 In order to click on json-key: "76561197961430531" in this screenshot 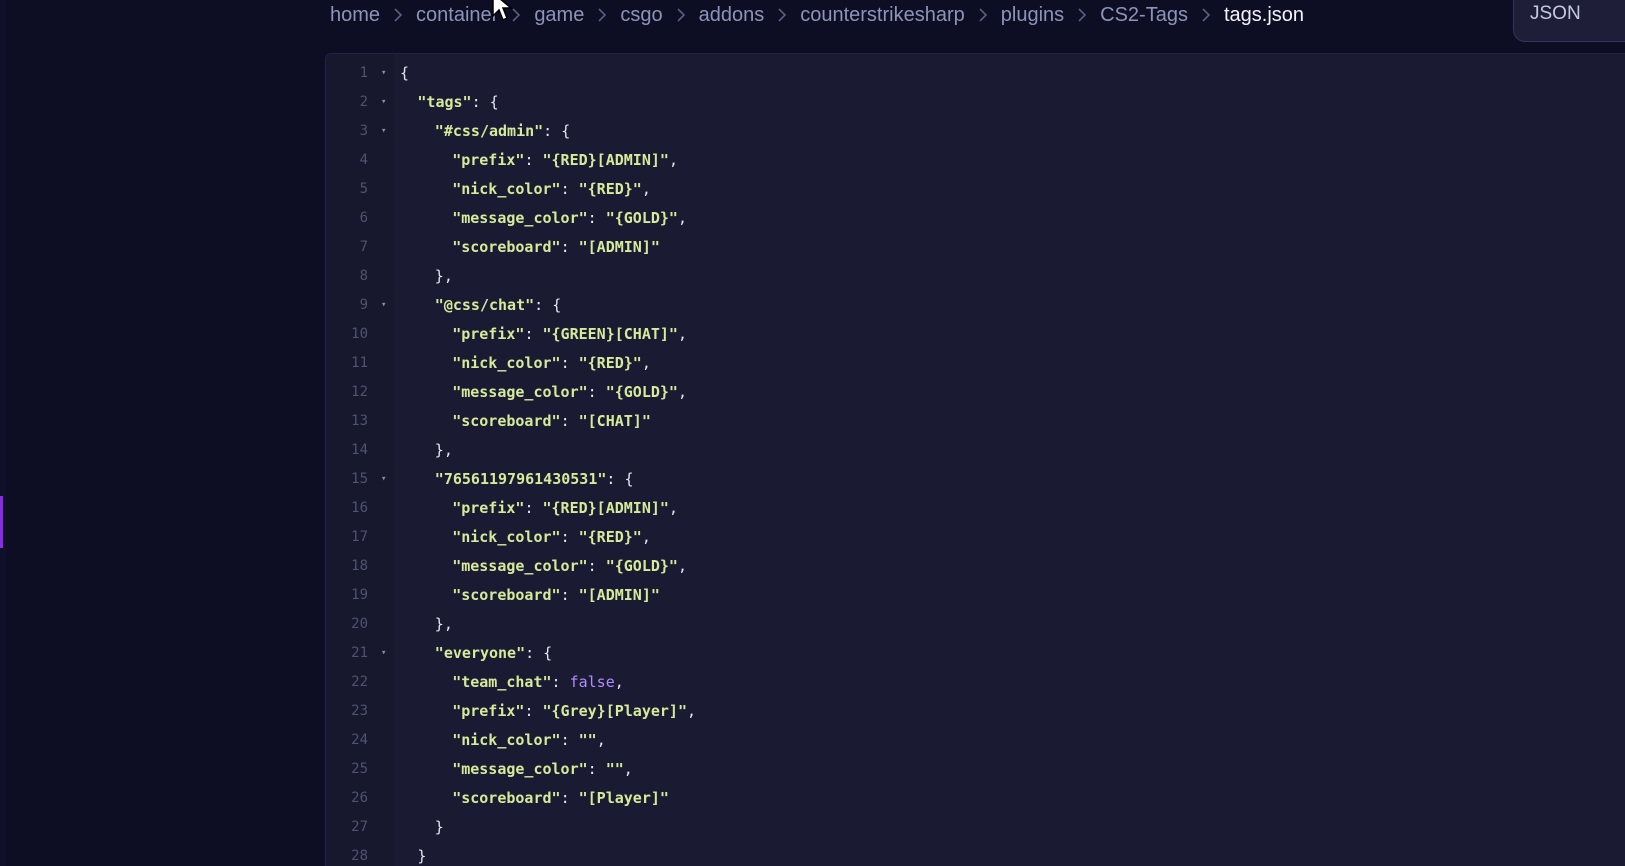, I will do `click(520, 479)`.